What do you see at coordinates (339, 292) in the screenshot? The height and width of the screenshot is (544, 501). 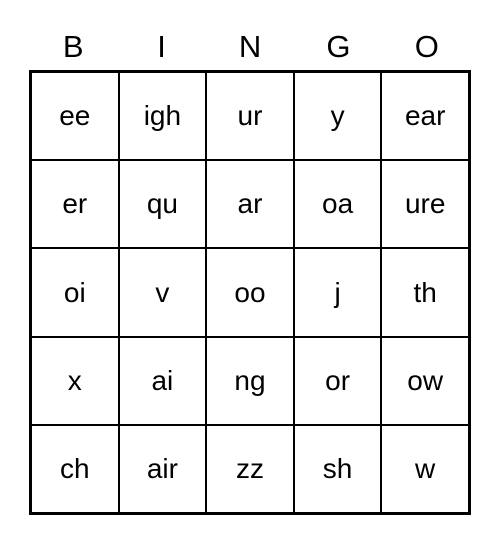 I see `bingo-cell: j` at bounding box center [339, 292].